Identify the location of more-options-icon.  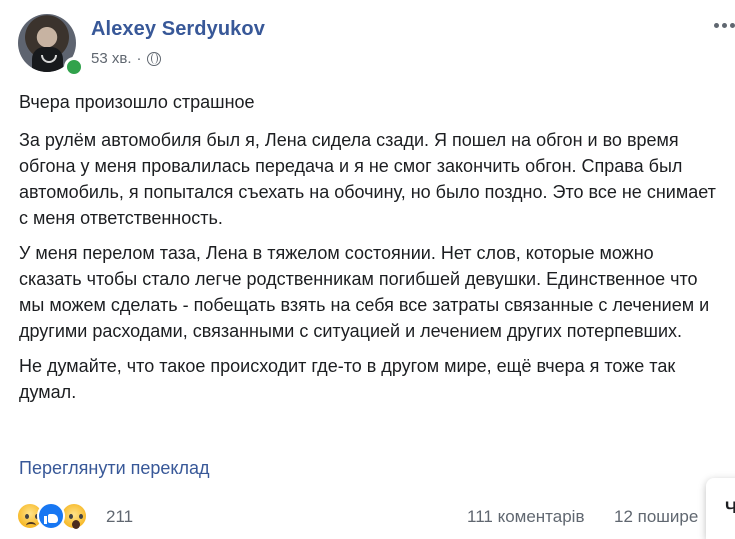
(724, 25).